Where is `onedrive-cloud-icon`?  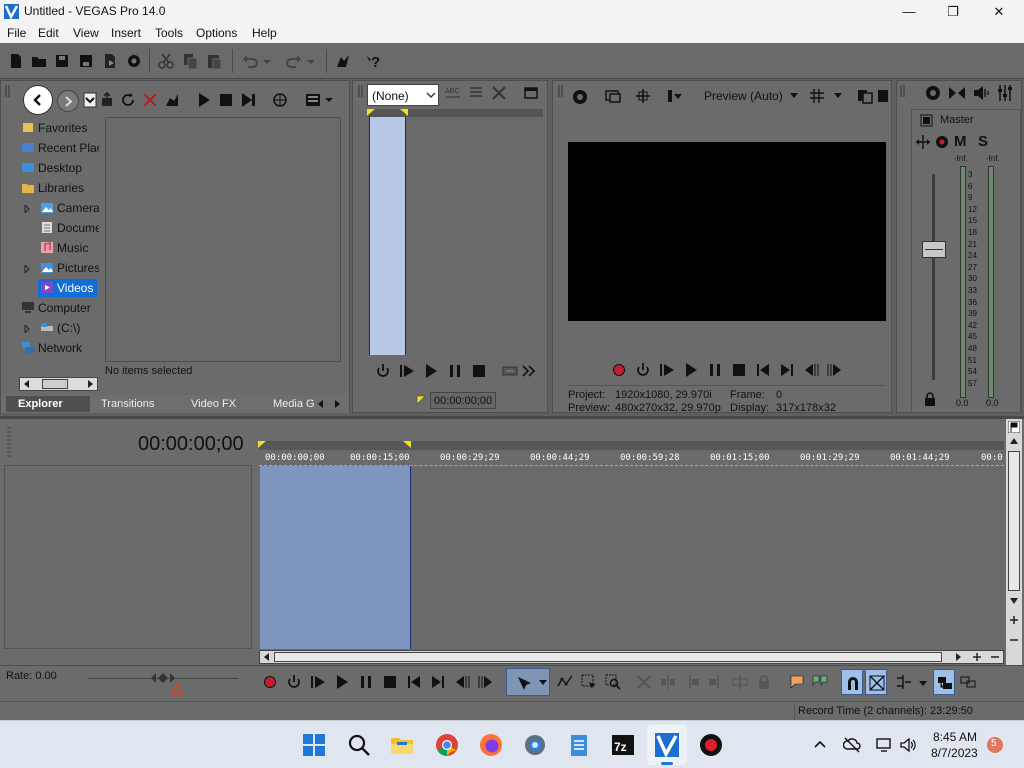 onedrive-cloud-icon is located at coordinates (852, 745).